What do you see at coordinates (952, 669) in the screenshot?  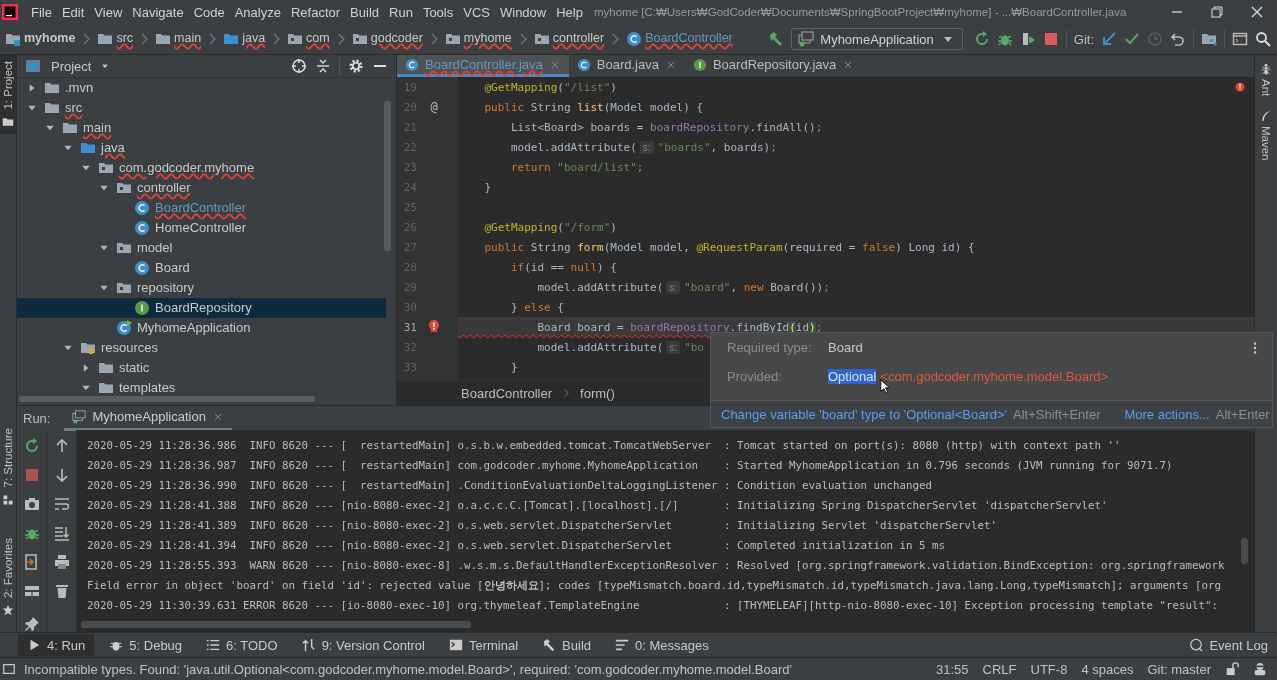 I see `status-item: 31:55` at bounding box center [952, 669].